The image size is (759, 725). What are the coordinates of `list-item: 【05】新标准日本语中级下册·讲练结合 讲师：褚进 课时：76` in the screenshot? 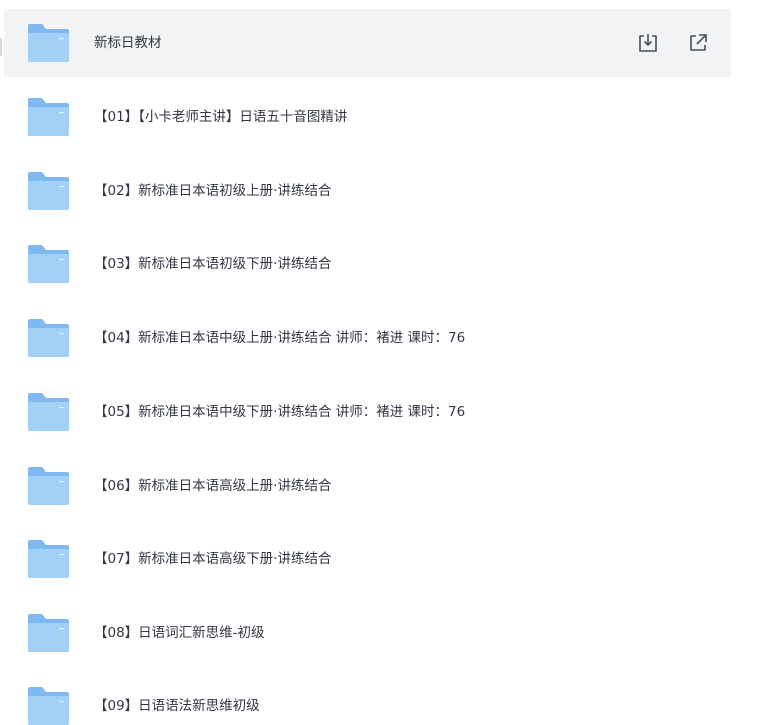 It's located at (367, 412).